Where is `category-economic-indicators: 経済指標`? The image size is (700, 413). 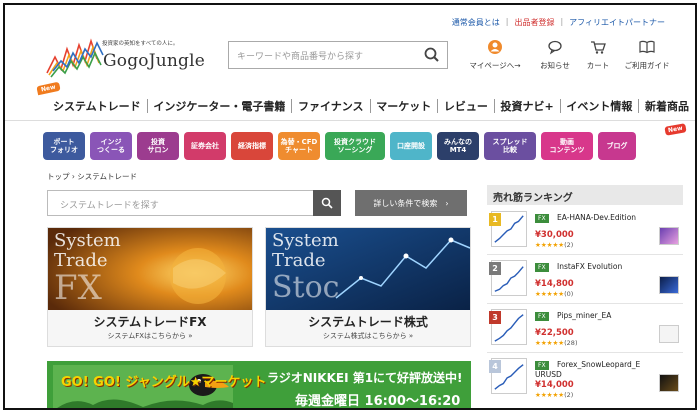 category-economic-indicators: 経済指標 is located at coordinates (252, 146).